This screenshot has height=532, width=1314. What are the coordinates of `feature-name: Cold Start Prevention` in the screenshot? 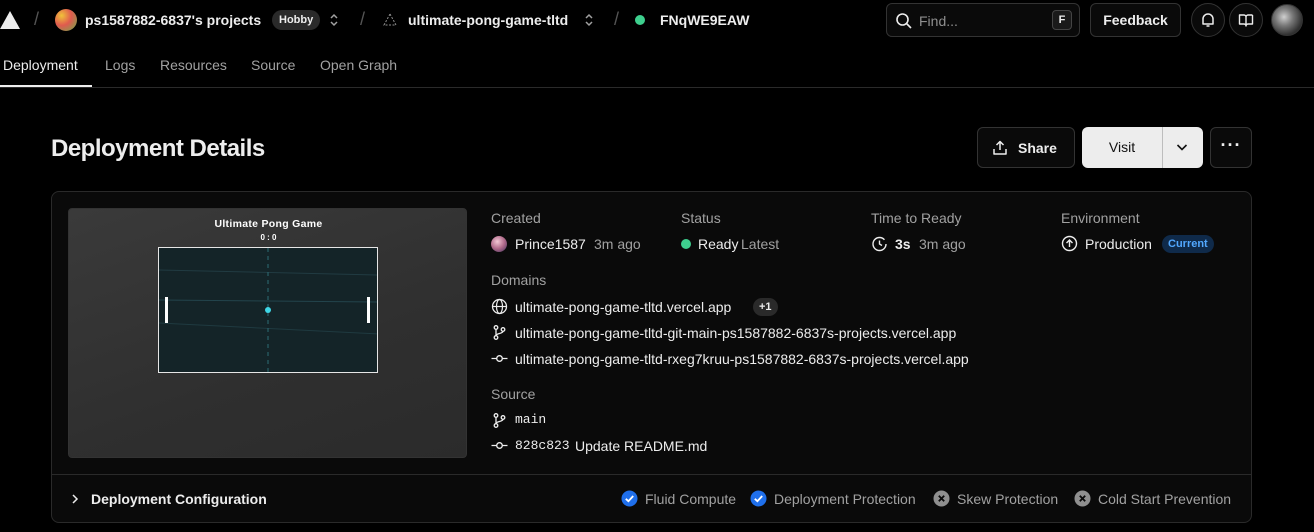 It's located at (1165, 499).